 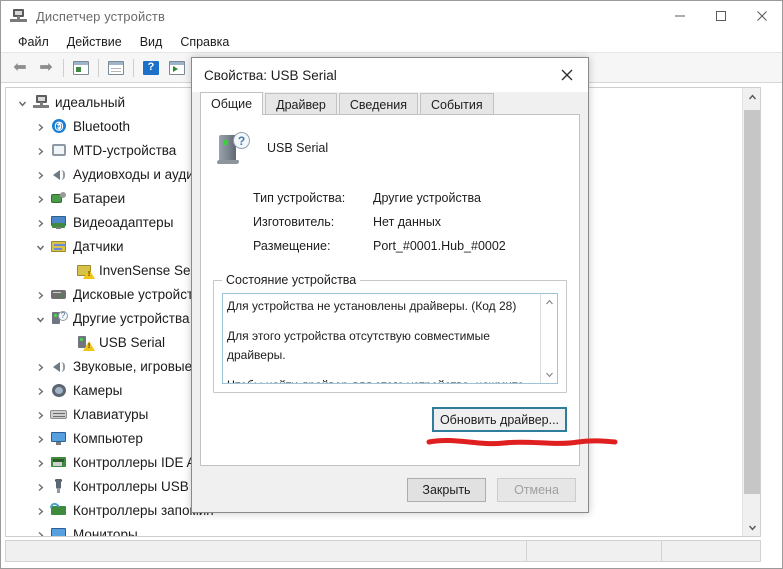 I want to click on menu-item-action: Действие, so click(x=94, y=42).